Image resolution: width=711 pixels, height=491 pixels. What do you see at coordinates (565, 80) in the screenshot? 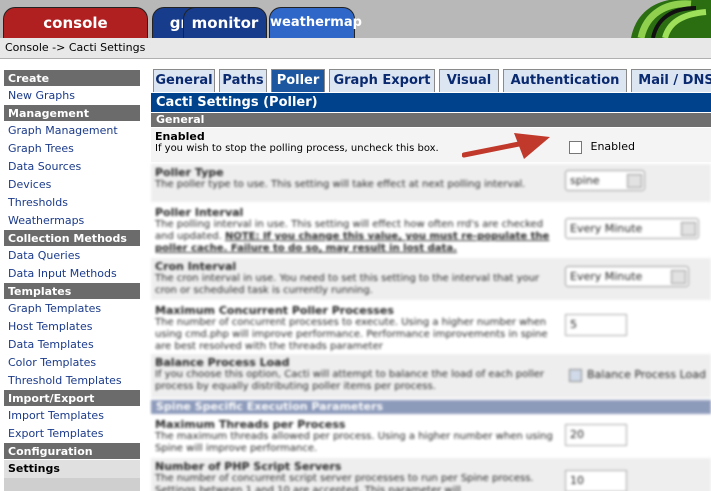
I see `tab-authentication: Authentication` at bounding box center [565, 80].